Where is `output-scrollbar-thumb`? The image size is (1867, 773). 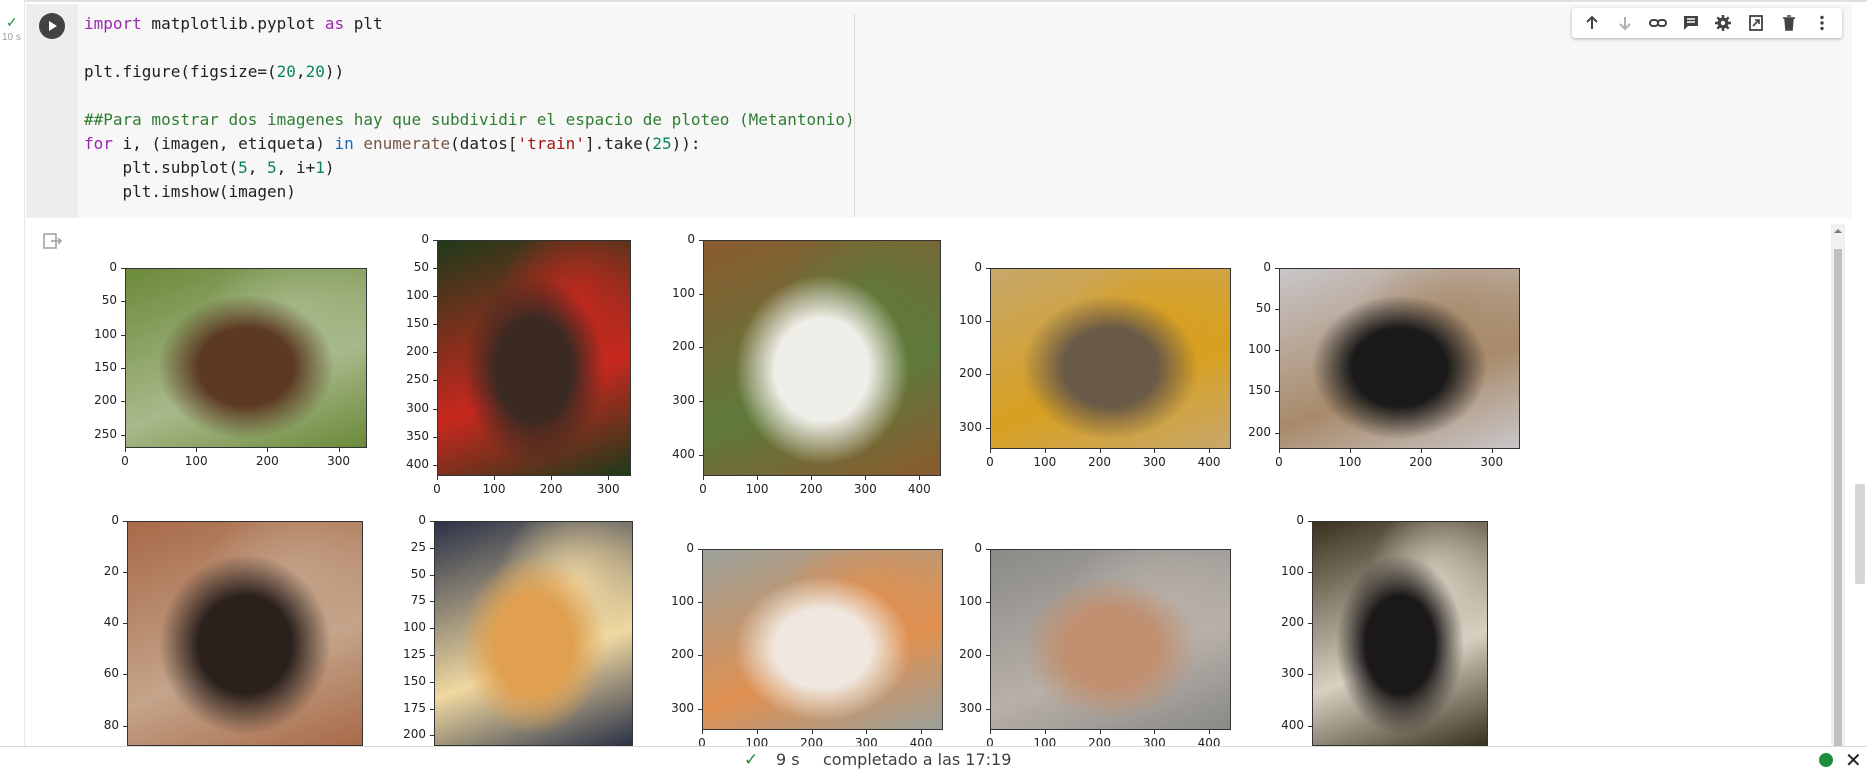 output-scrollbar-thumb is located at coordinates (1838, 497).